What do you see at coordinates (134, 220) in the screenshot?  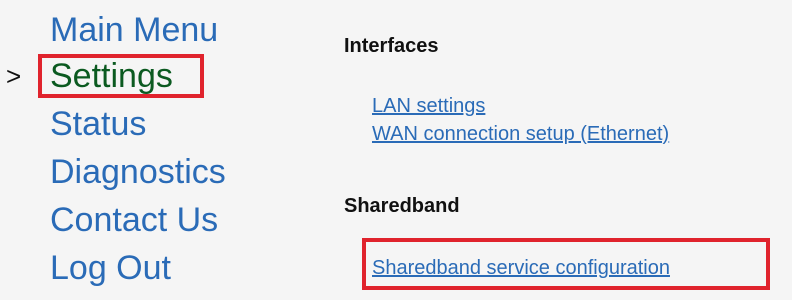 I see `nav-item-contact-us: Contact Us` at bounding box center [134, 220].